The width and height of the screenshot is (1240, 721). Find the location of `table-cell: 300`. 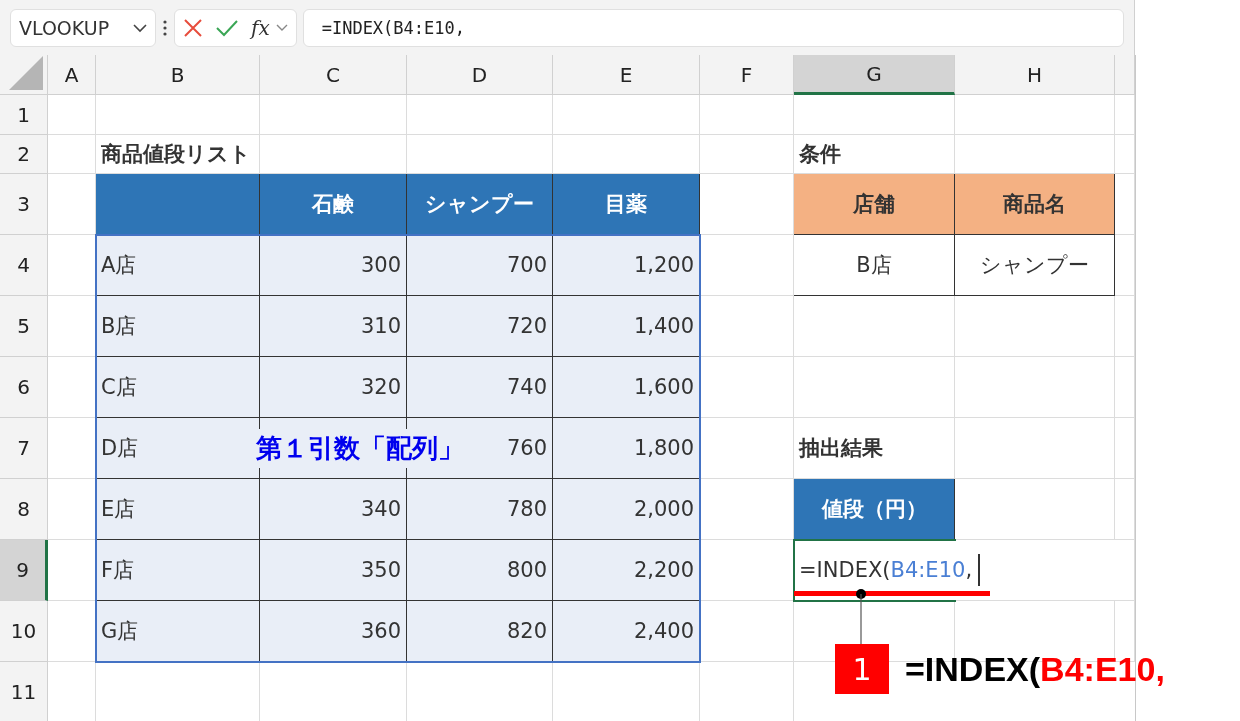

table-cell: 300 is located at coordinates (333, 265).